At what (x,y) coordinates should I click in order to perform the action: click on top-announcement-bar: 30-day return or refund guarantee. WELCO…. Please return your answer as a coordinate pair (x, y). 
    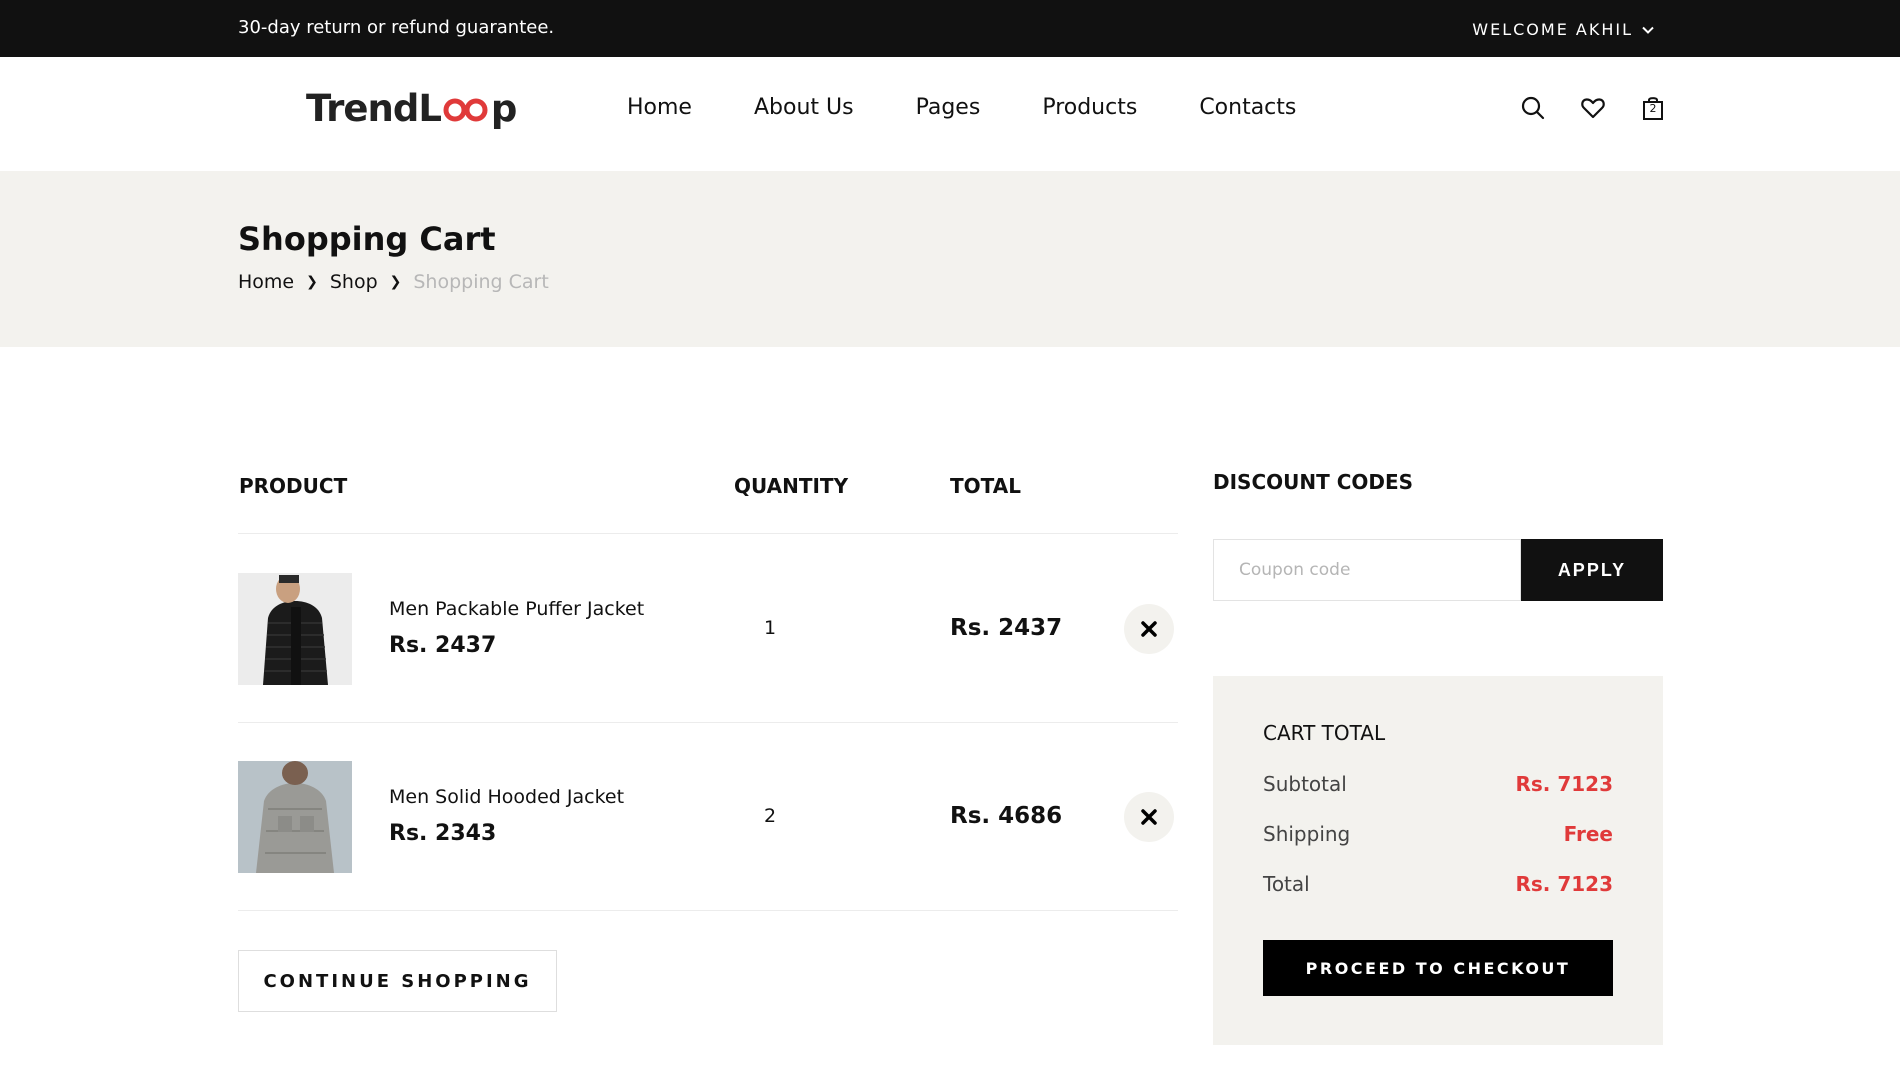
    Looking at the image, I should click on (950, 28).